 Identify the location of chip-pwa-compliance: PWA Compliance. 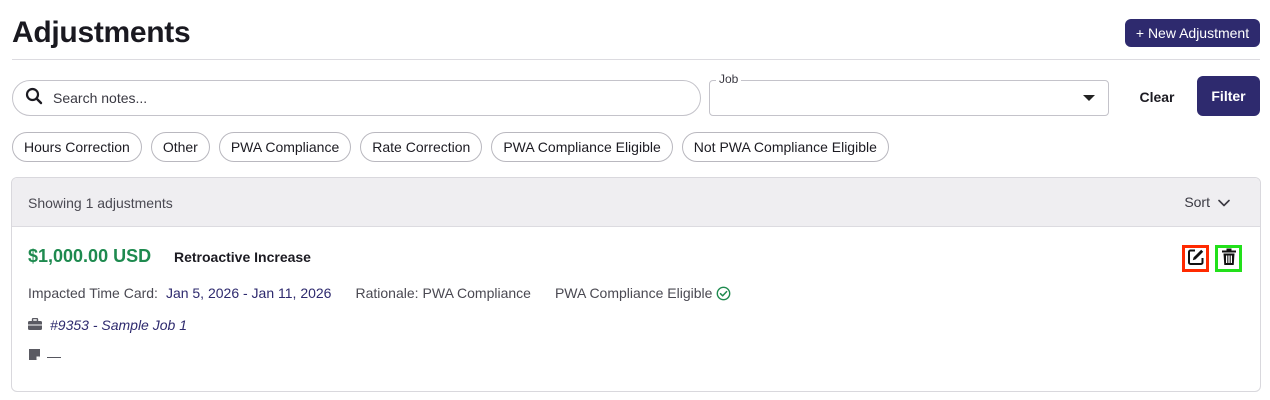
(285, 147).